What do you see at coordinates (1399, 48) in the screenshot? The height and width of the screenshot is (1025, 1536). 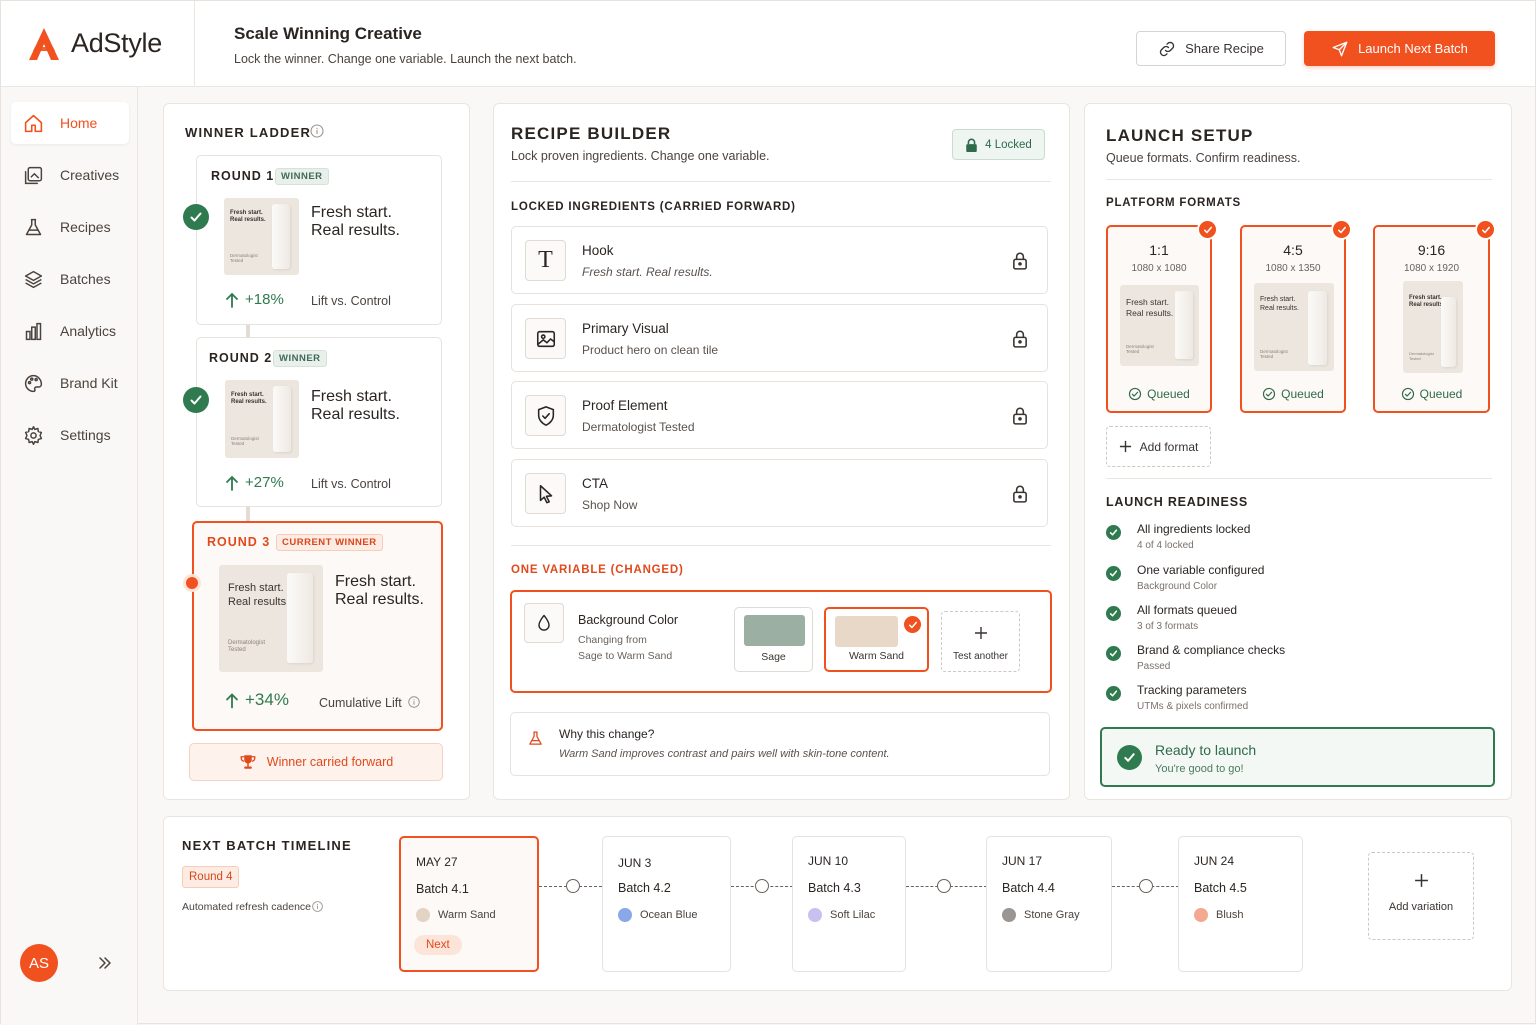 I see `launch-next-batch-button: Launch Next Batch` at bounding box center [1399, 48].